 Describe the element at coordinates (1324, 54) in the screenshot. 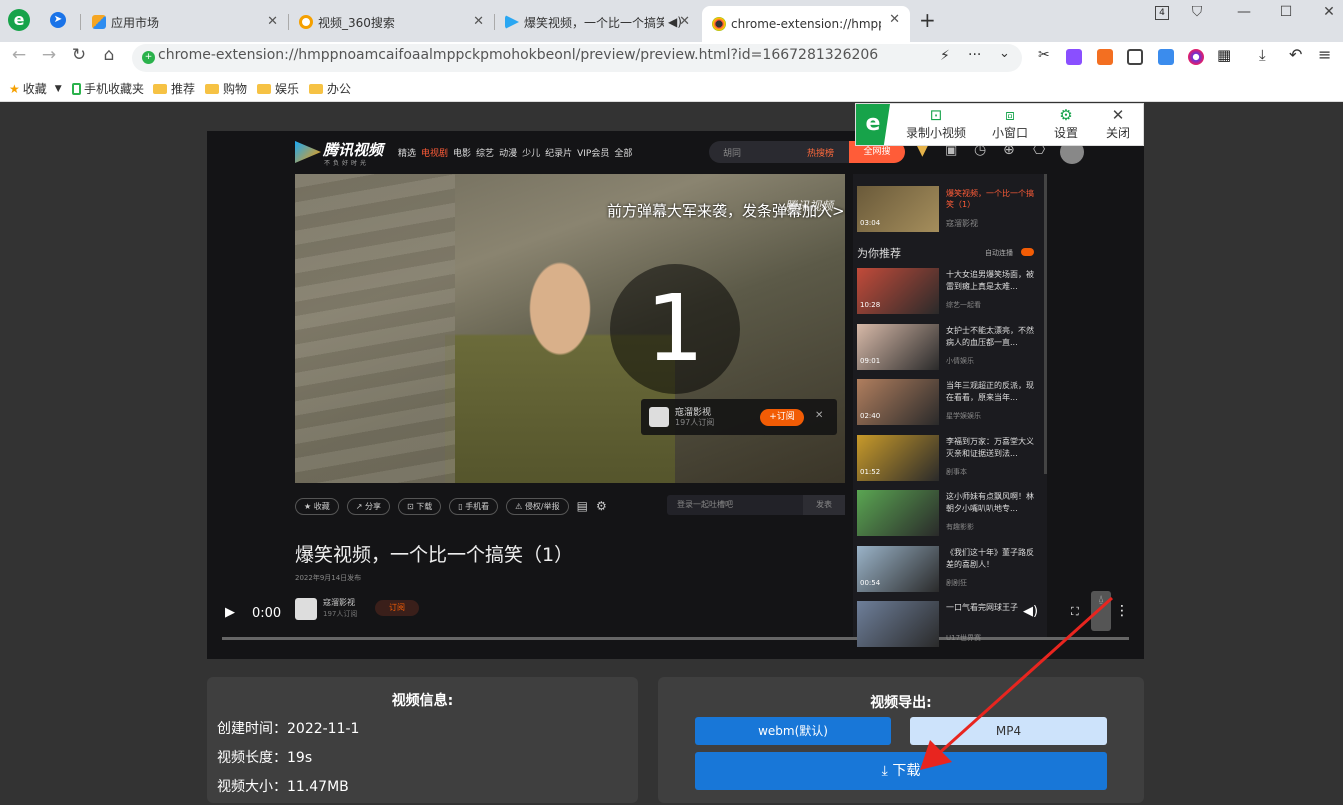

I see `menu-icon: ≡` at that location.